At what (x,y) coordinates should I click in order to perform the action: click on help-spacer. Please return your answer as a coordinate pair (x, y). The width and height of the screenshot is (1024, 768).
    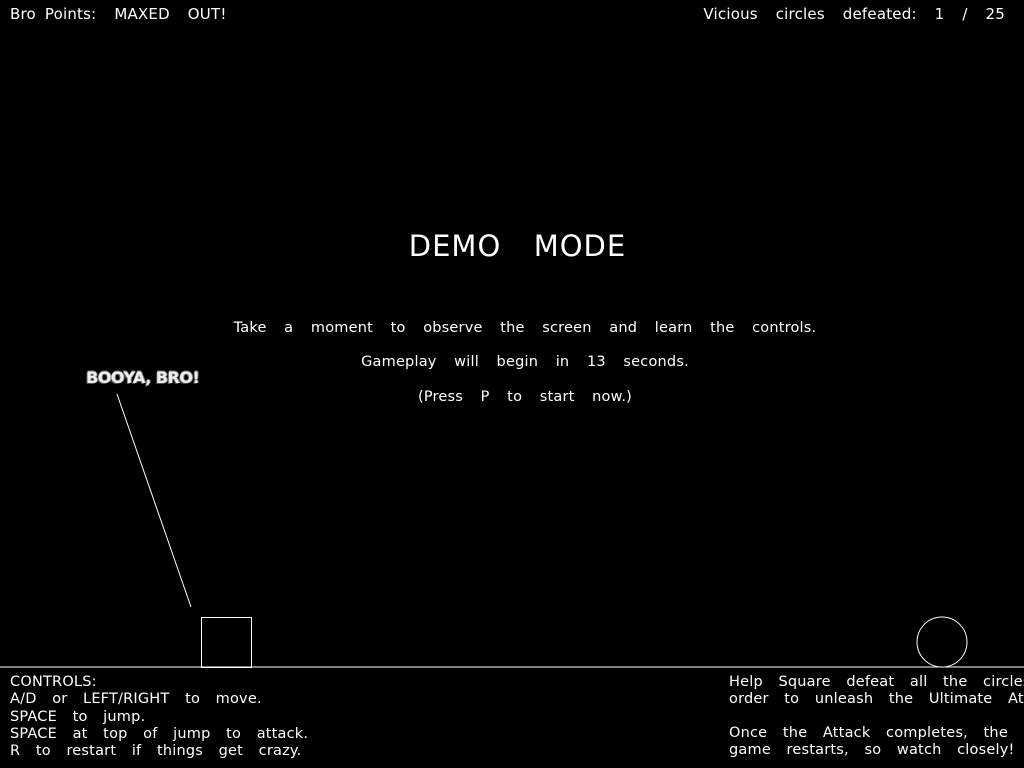
    Looking at the image, I should click on (876, 717).